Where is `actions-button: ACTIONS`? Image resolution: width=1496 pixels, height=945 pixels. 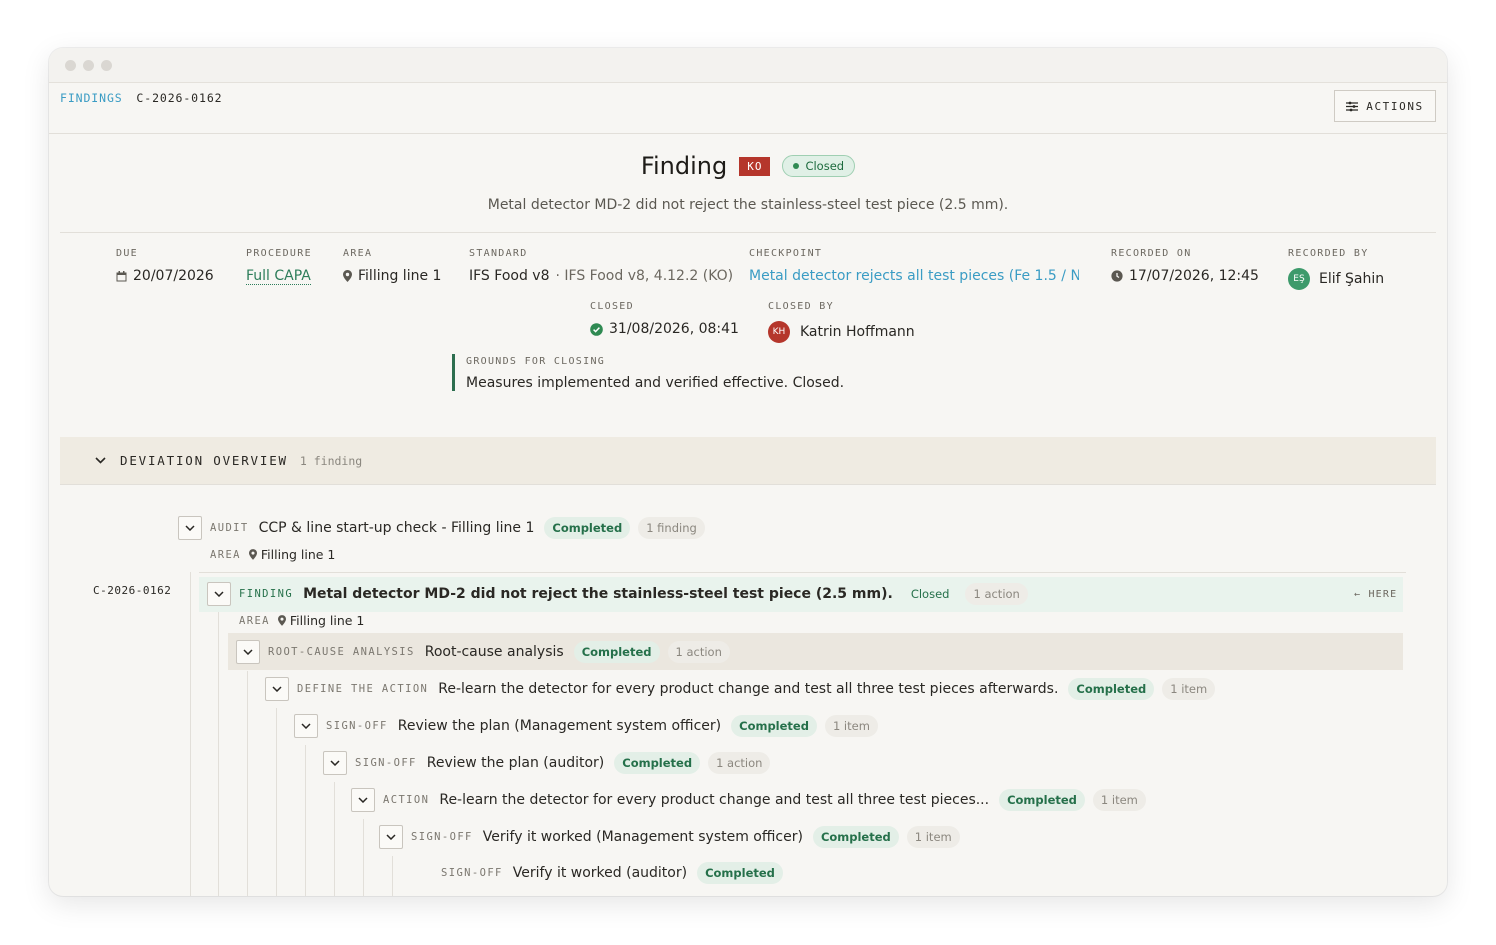
actions-button: ACTIONS is located at coordinates (1385, 106).